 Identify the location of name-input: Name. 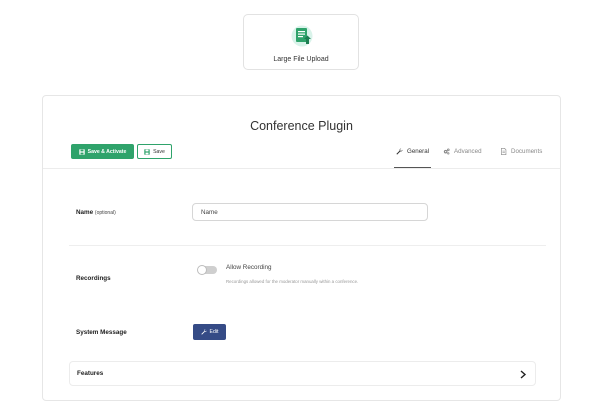
(310, 212).